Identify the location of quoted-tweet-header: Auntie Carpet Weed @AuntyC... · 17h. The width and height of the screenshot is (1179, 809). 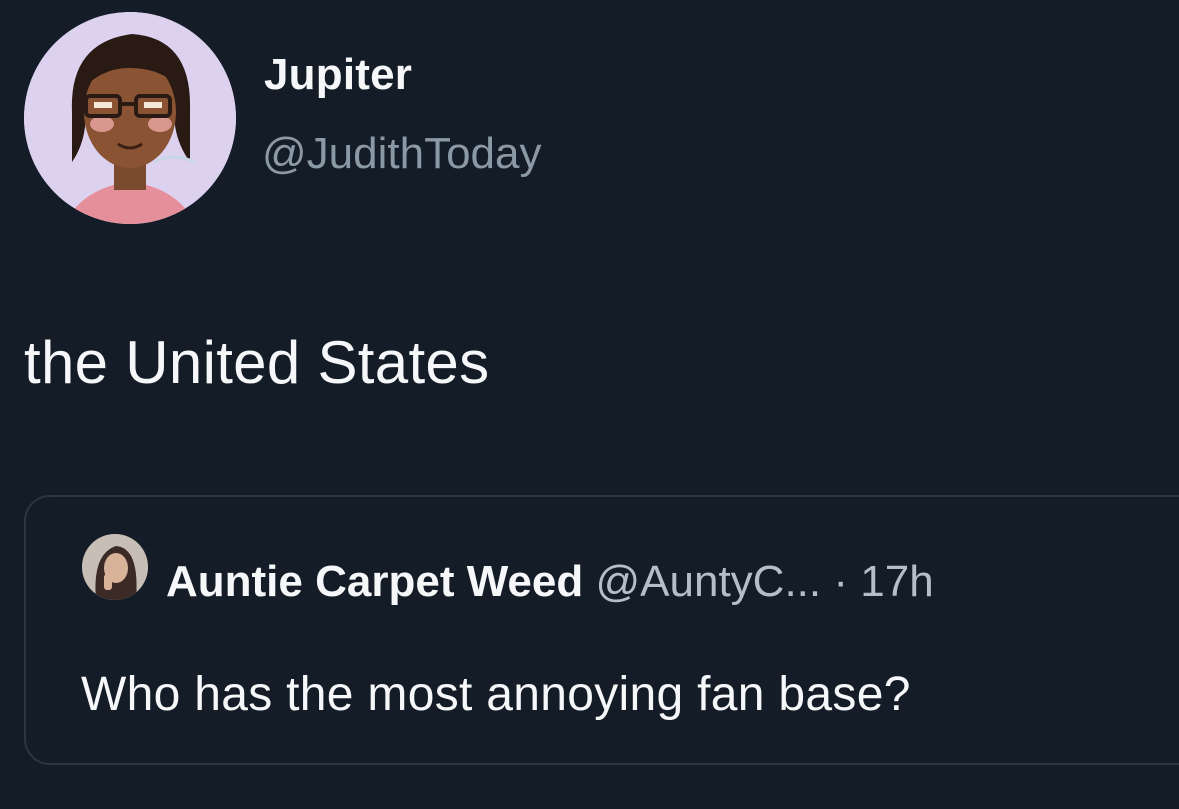
(550, 582).